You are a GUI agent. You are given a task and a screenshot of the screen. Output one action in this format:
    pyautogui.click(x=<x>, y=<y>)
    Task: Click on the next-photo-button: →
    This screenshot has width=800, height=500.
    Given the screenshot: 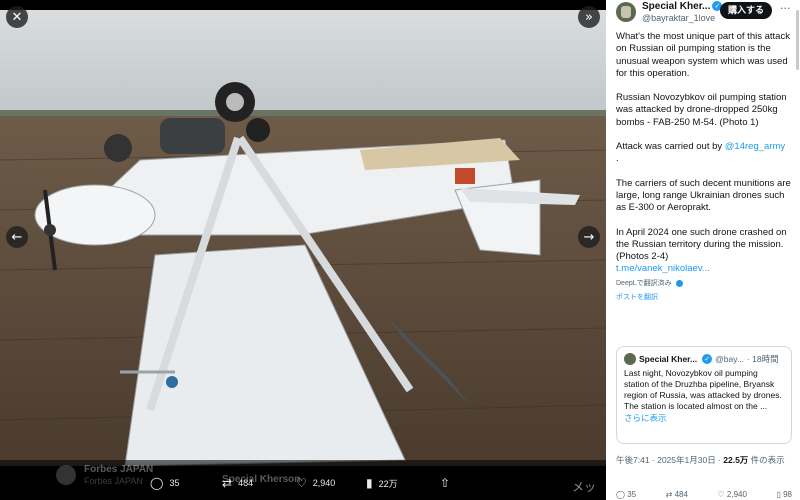 What is the action you would take?
    pyautogui.click(x=589, y=237)
    